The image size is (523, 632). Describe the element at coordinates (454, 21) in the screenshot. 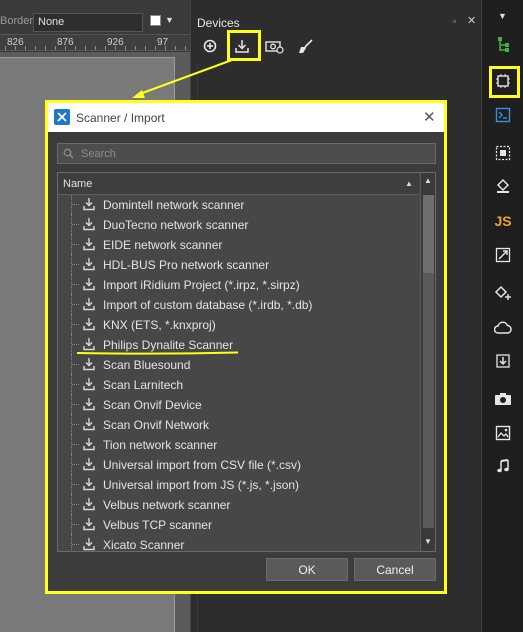

I see `float-panel-icon: ▫` at that location.